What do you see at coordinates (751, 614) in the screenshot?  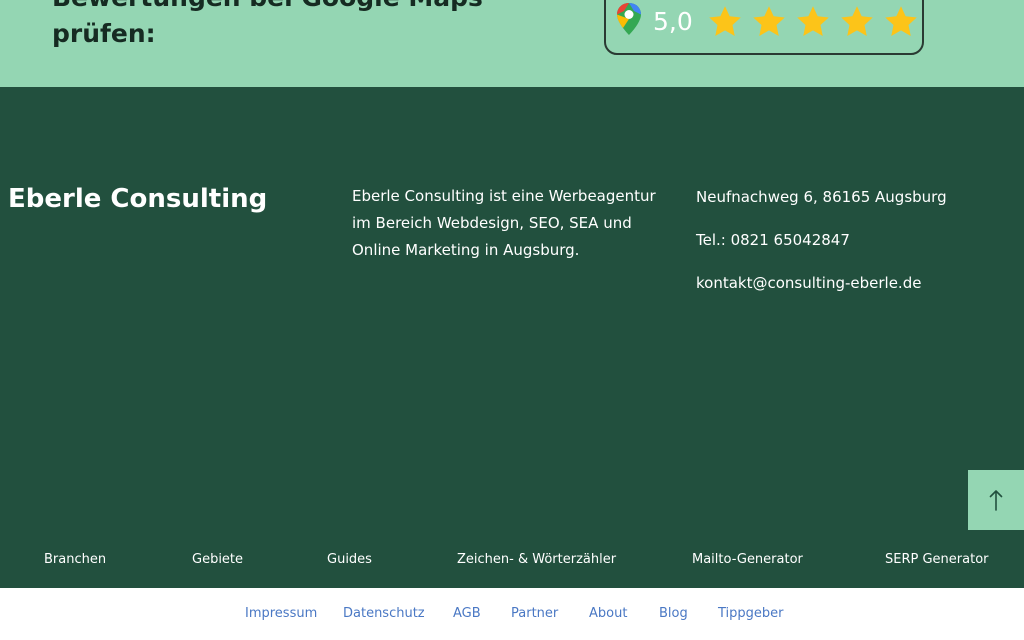 I see `legal-link-tippgeber: Tippgeber` at bounding box center [751, 614].